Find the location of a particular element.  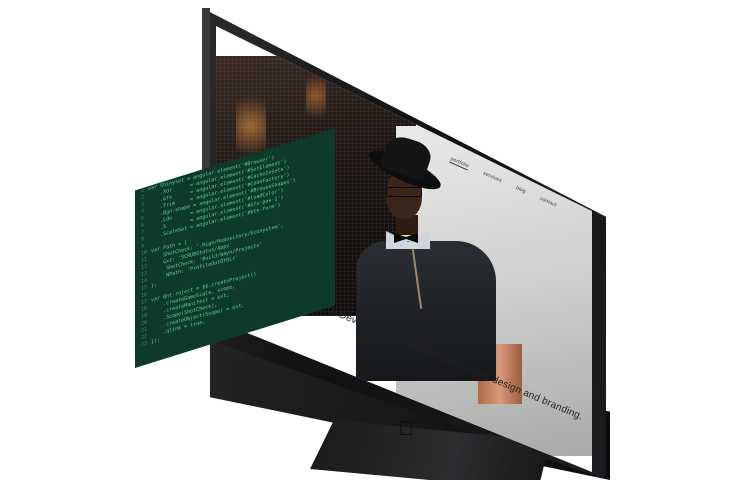

code-text: }; is located at coordinates (154, 285).